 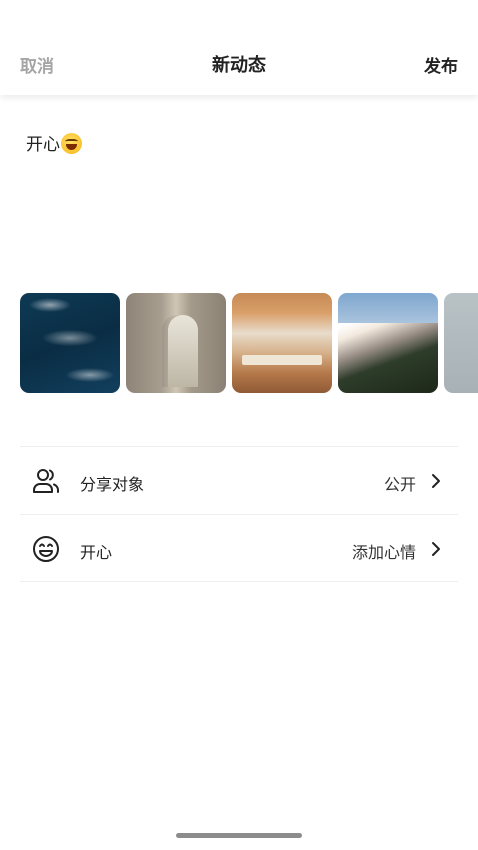 What do you see at coordinates (239, 65) in the screenshot?
I see `page-title: 新动态` at bounding box center [239, 65].